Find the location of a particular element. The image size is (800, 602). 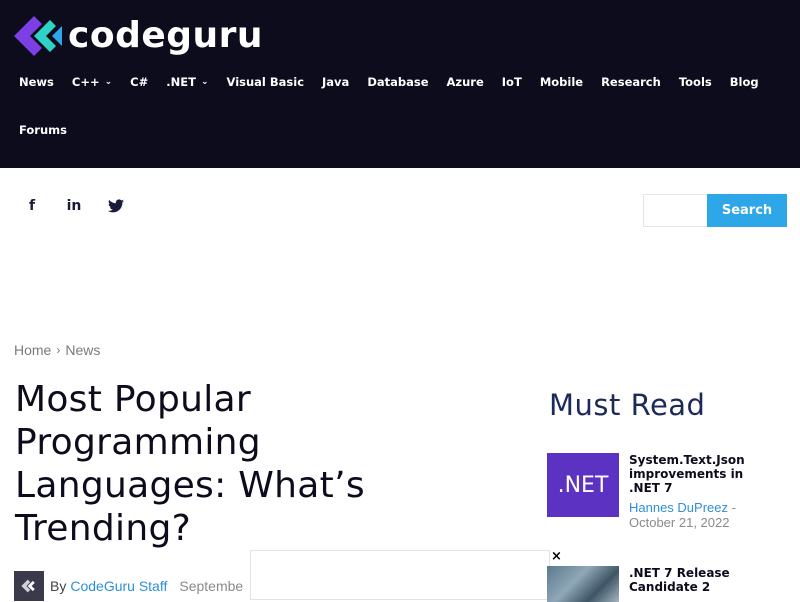

nav-label: Tools is located at coordinates (695, 82).